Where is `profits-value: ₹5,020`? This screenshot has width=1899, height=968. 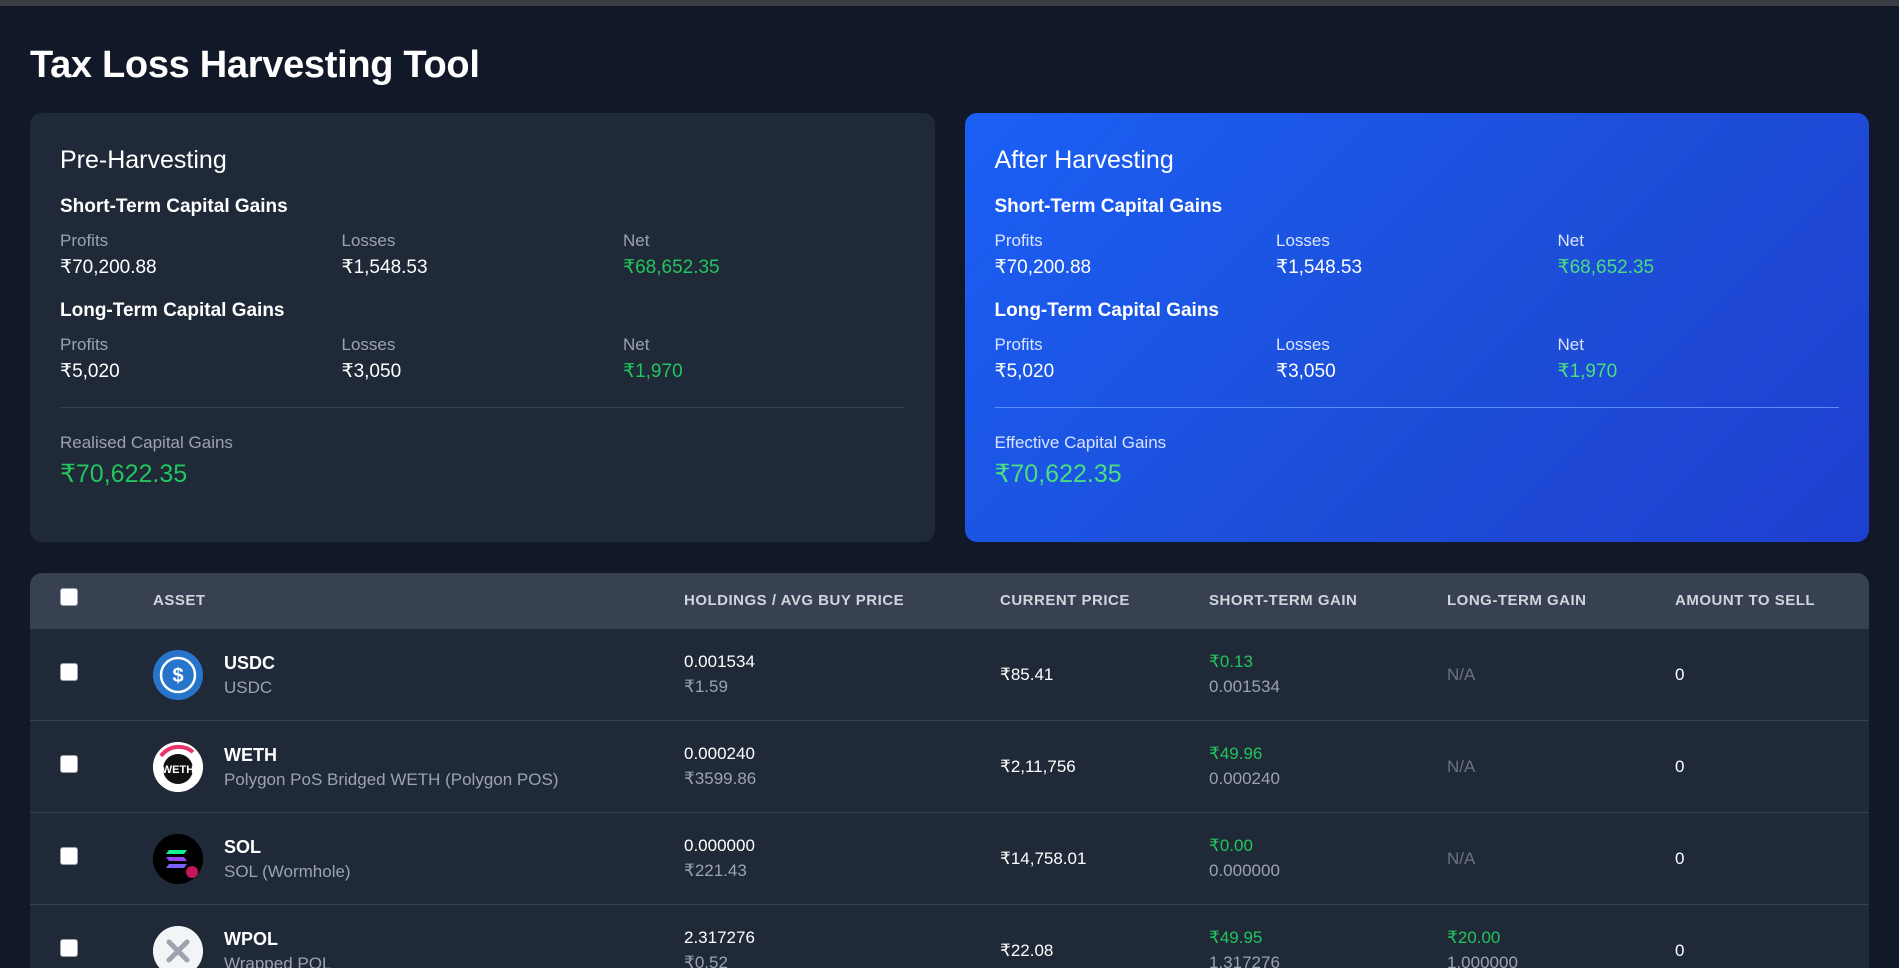 profits-value: ₹5,020 is located at coordinates (90, 371).